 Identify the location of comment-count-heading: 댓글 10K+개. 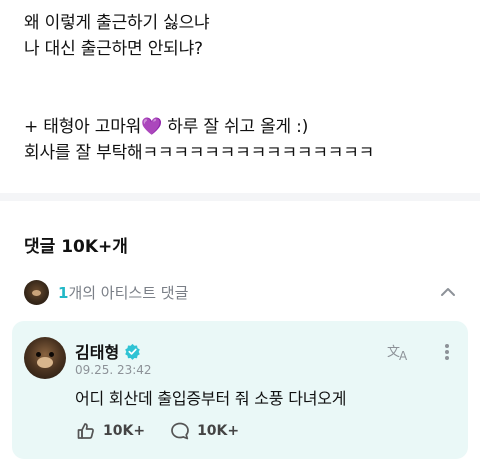
(76, 244).